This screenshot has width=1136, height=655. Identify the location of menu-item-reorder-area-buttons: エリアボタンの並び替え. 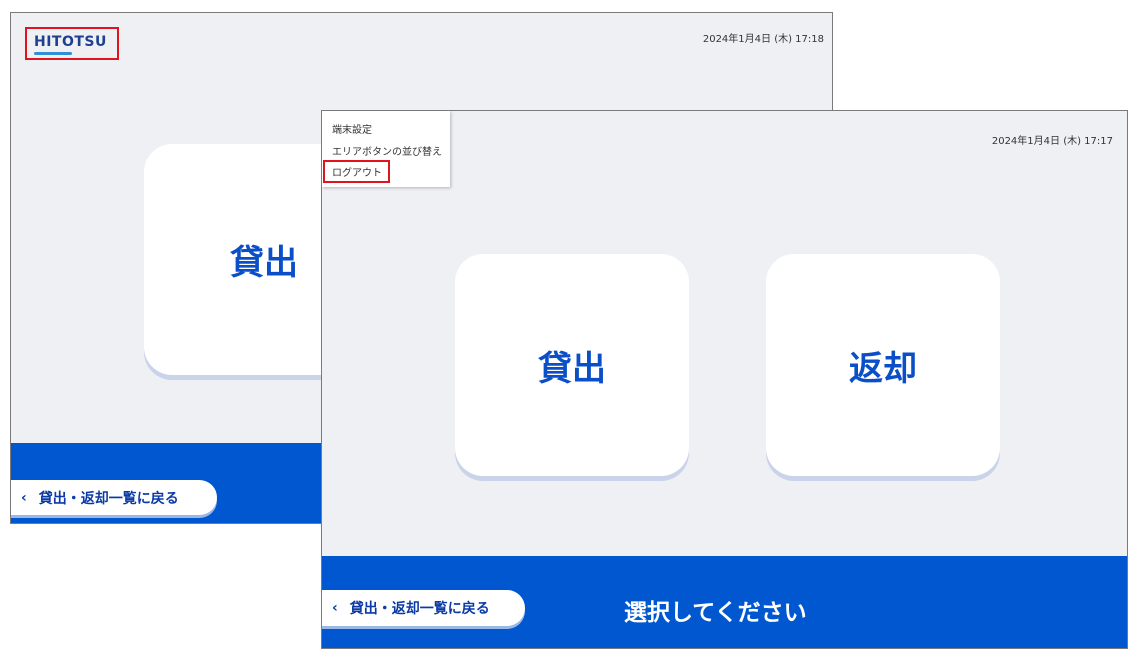
(387, 150).